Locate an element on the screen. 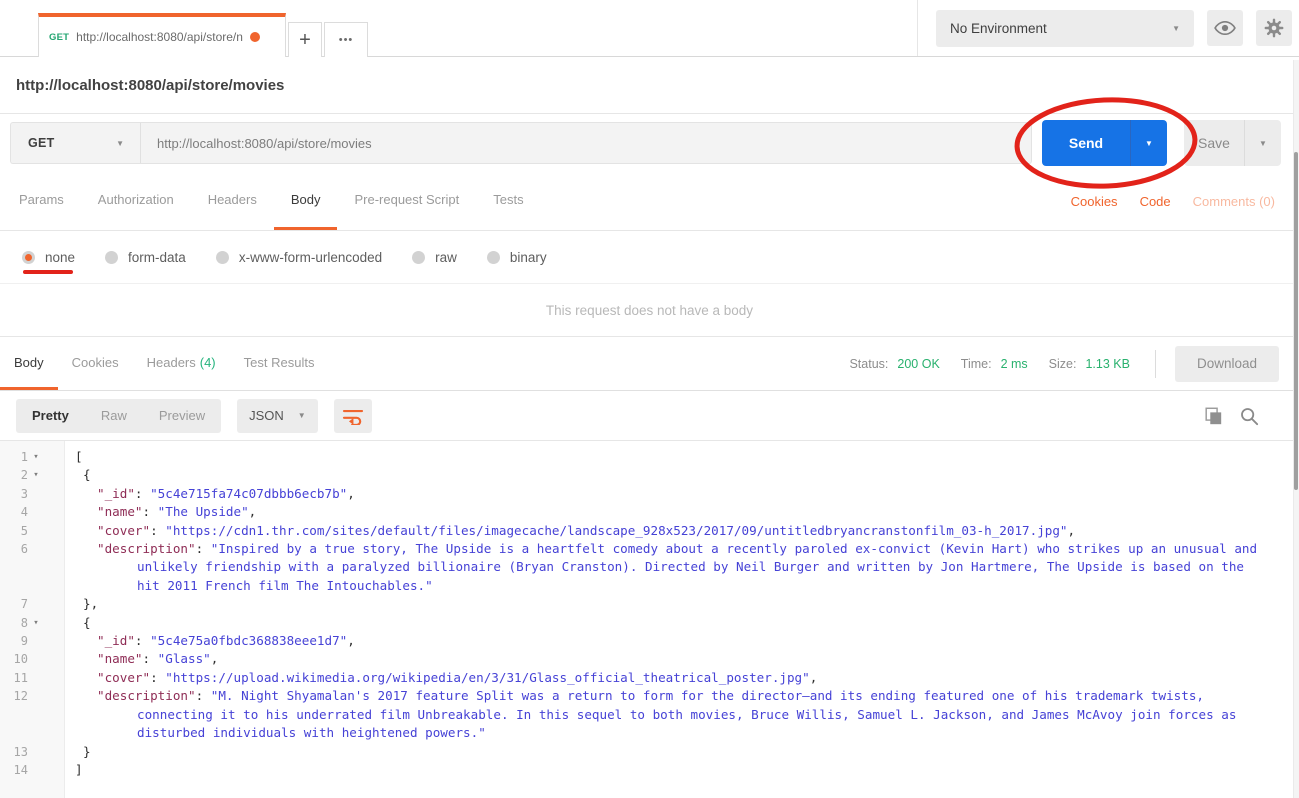 Image resolution: width=1299 pixels, height=798 pixels. save-button: Save is located at coordinates (1214, 143).